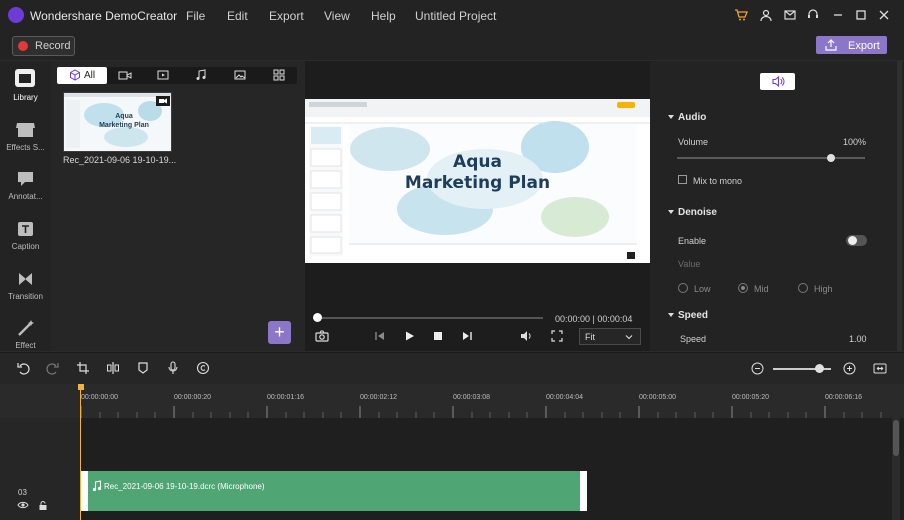 The height and width of the screenshot is (520, 904). What do you see at coordinates (125, 75) in the screenshot?
I see `tab-video-icon` at bounding box center [125, 75].